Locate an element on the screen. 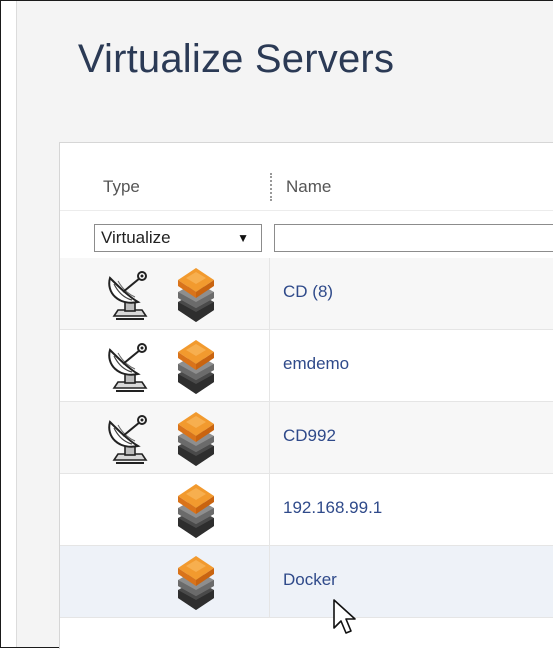 Image resolution: width=553 pixels, height=649 pixels. table-row: Docker is located at coordinates (306, 582).